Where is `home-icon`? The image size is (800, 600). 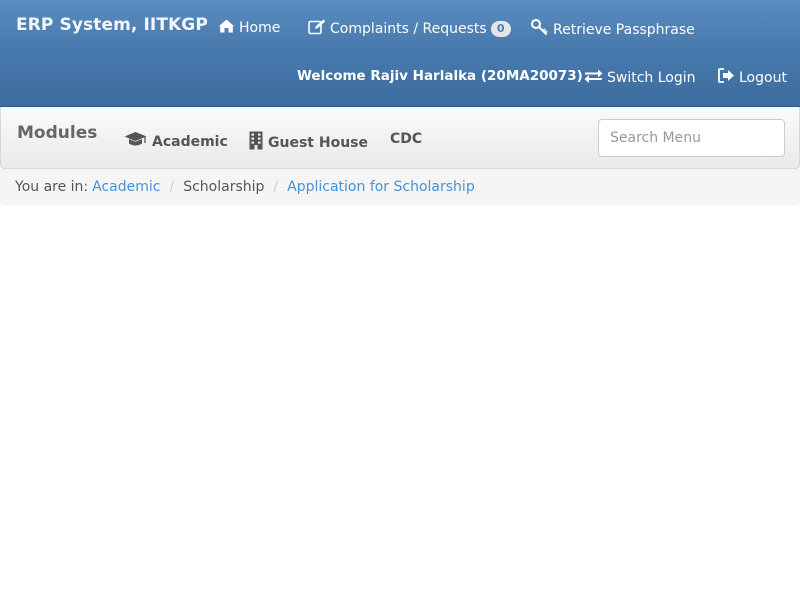
home-icon is located at coordinates (226, 28).